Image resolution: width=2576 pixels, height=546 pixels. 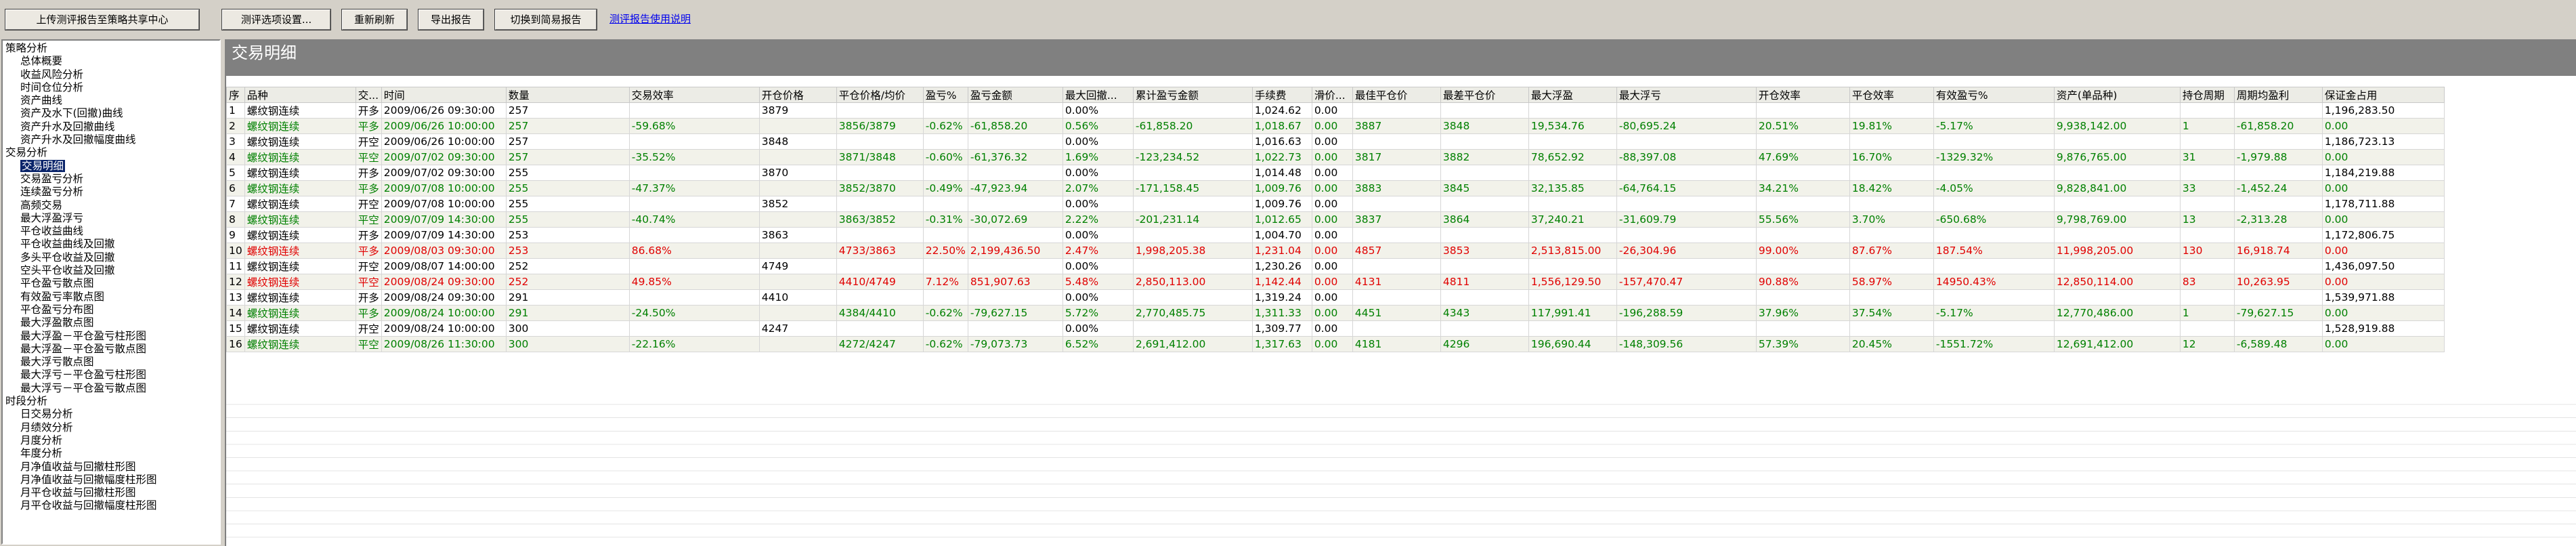 What do you see at coordinates (112, 414) in the screenshot?
I see `tree-item: 日交易分析` at bounding box center [112, 414].